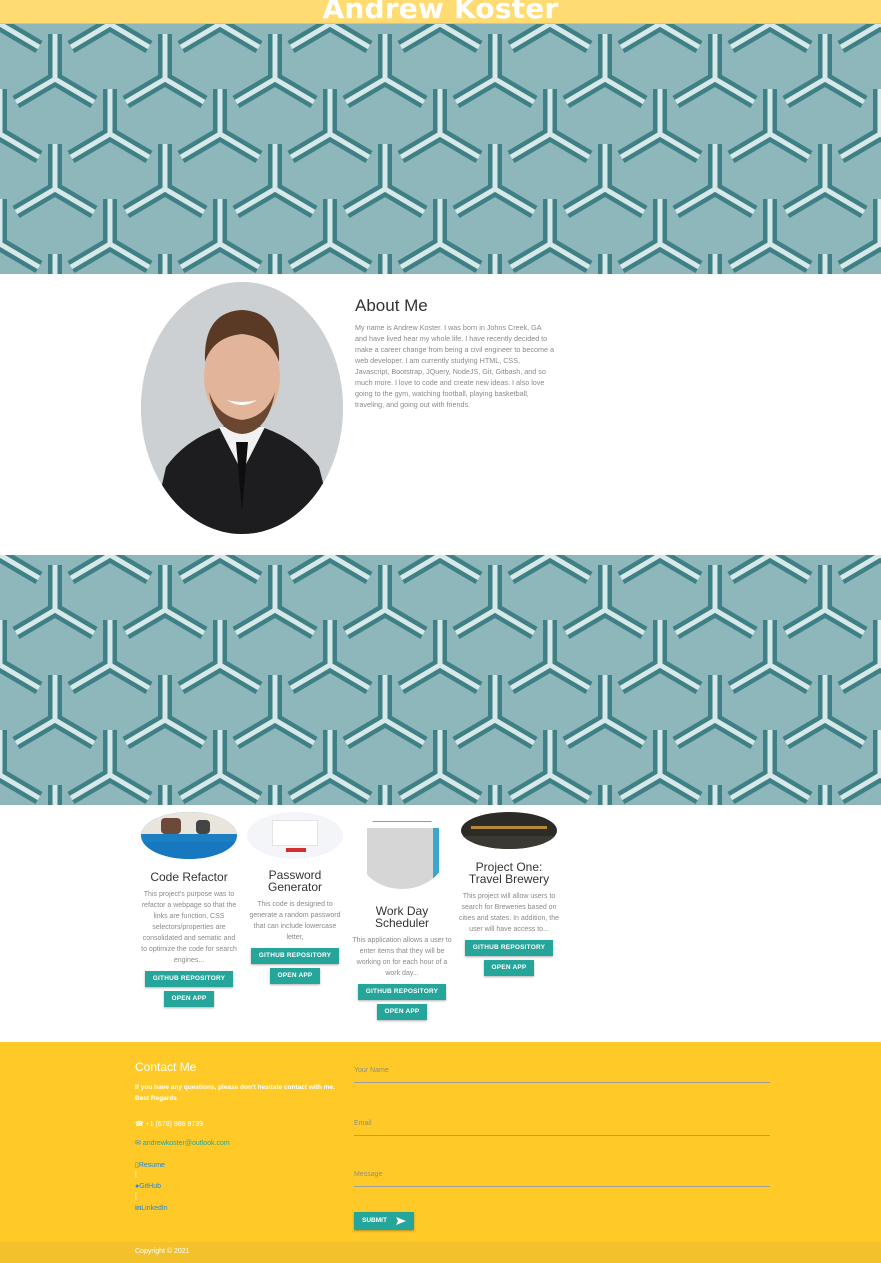  I want to click on github-link: ●GitHub, so click(148, 1186).